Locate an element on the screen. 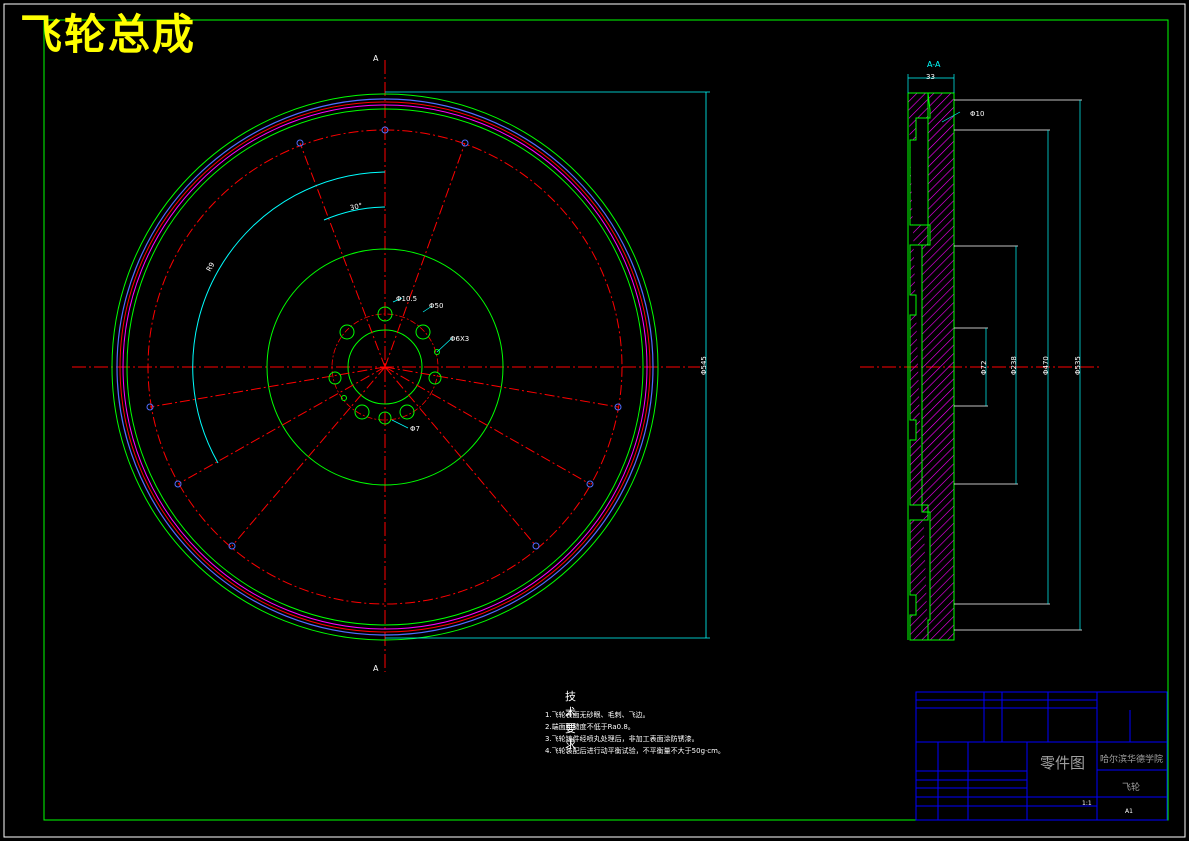 The height and width of the screenshot is (841, 1189). dim-side-hole: Φ10 is located at coordinates (977, 114).